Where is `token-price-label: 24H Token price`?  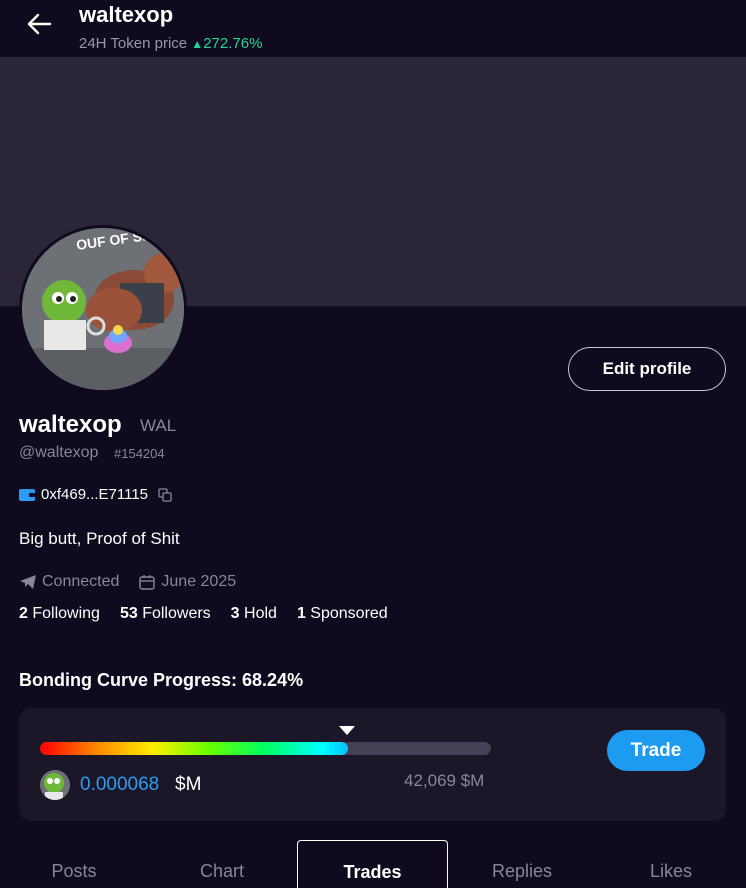
token-price-label: 24H Token price is located at coordinates (133, 43).